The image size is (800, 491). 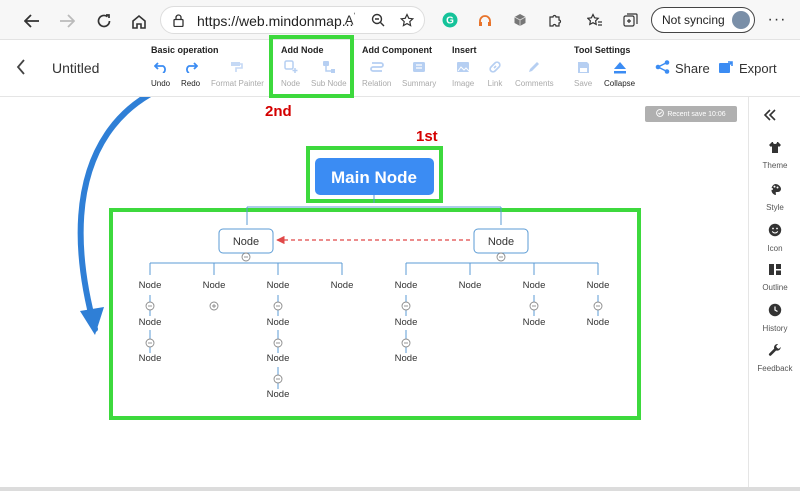 What do you see at coordinates (278, 111) in the screenshot?
I see `annotation-second: 2nd` at bounding box center [278, 111].